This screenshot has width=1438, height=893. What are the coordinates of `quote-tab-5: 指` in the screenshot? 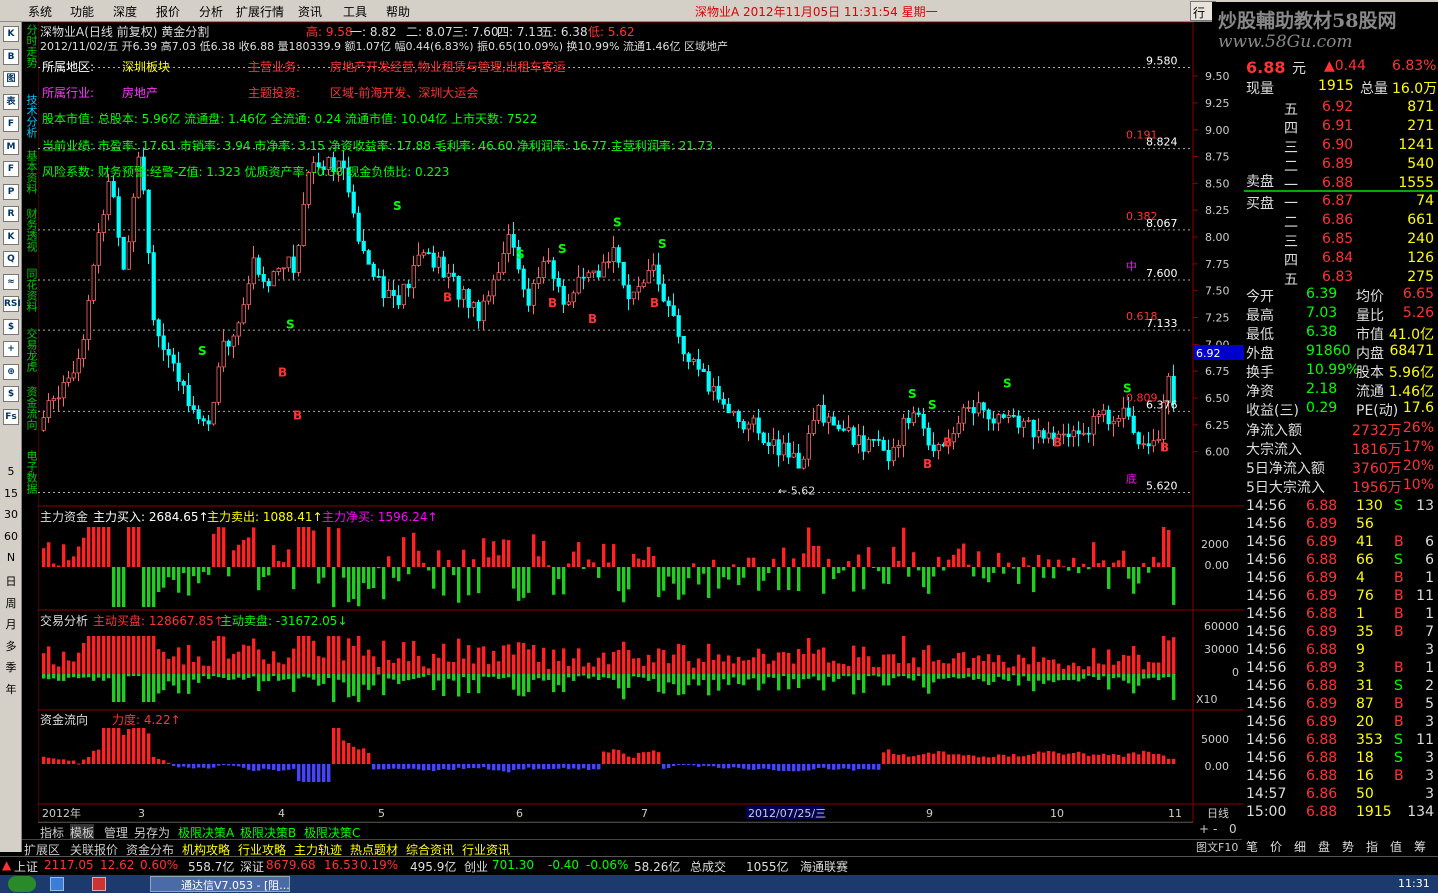 It's located at (1372, 846).